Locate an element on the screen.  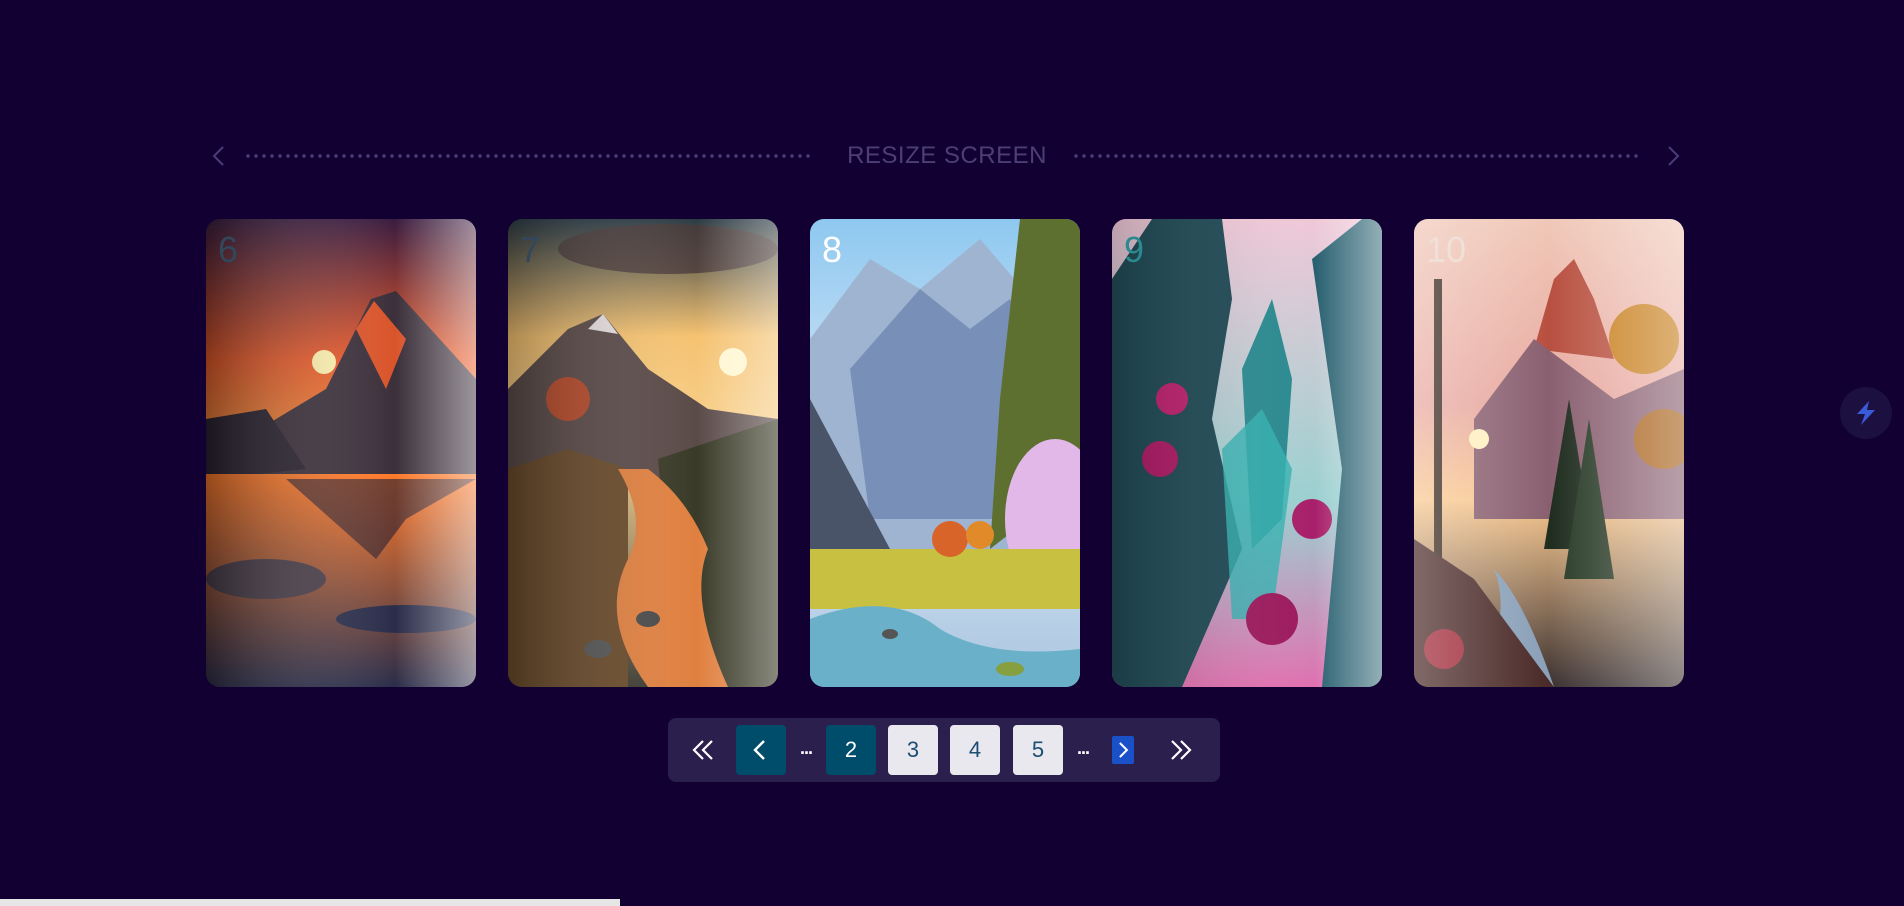
page-button-5: 5 is located at coordinates (1038, 750).